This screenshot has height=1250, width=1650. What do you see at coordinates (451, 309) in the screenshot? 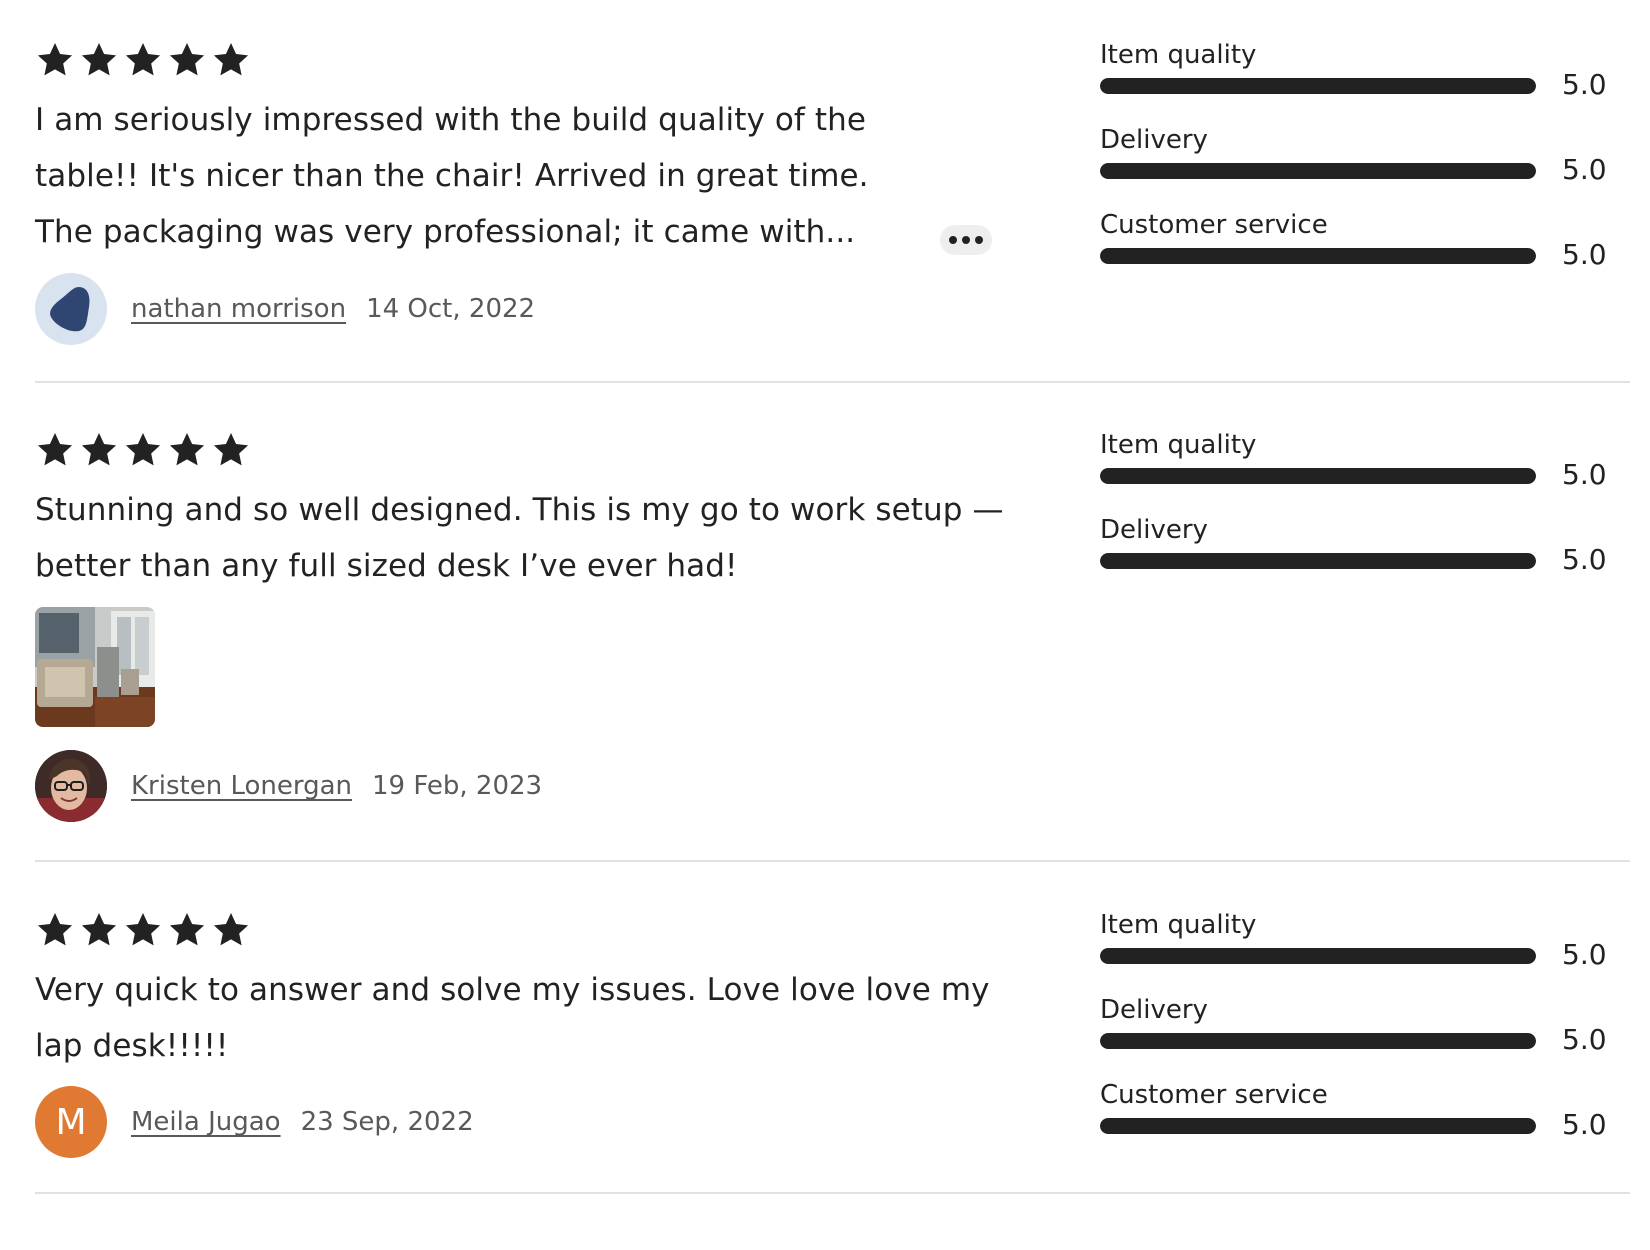
I see `review-date: 14 Oct, 2022` at bounding box center [451, 309].